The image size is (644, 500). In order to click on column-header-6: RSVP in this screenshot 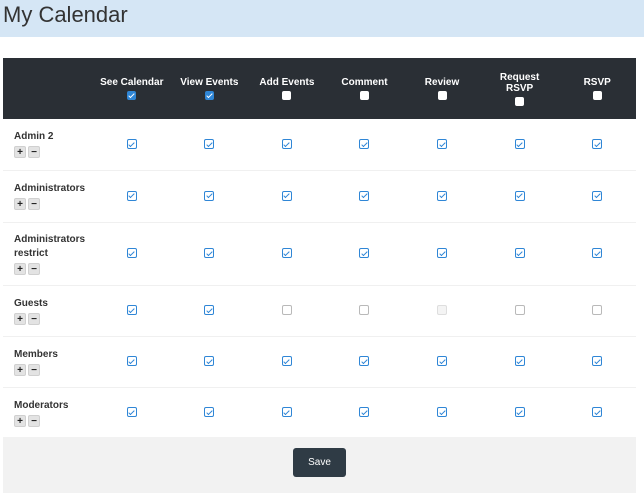, I will do `click(597, 88)`.